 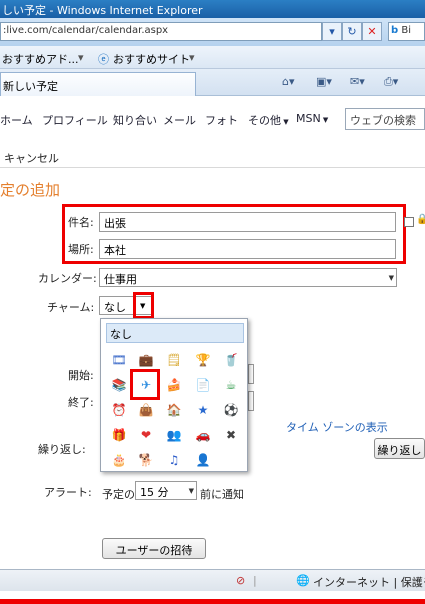 I want to click on note-icon: 📄, so click(x=203, y=385).